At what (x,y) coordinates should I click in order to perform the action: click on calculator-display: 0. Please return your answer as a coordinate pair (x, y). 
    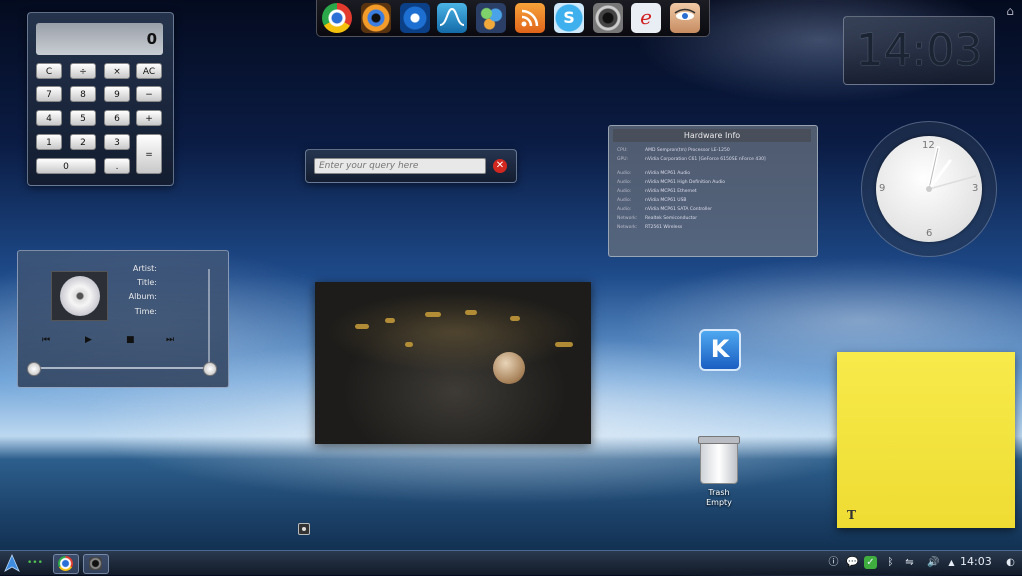
    Looking at the image, I should click on (99, 39).